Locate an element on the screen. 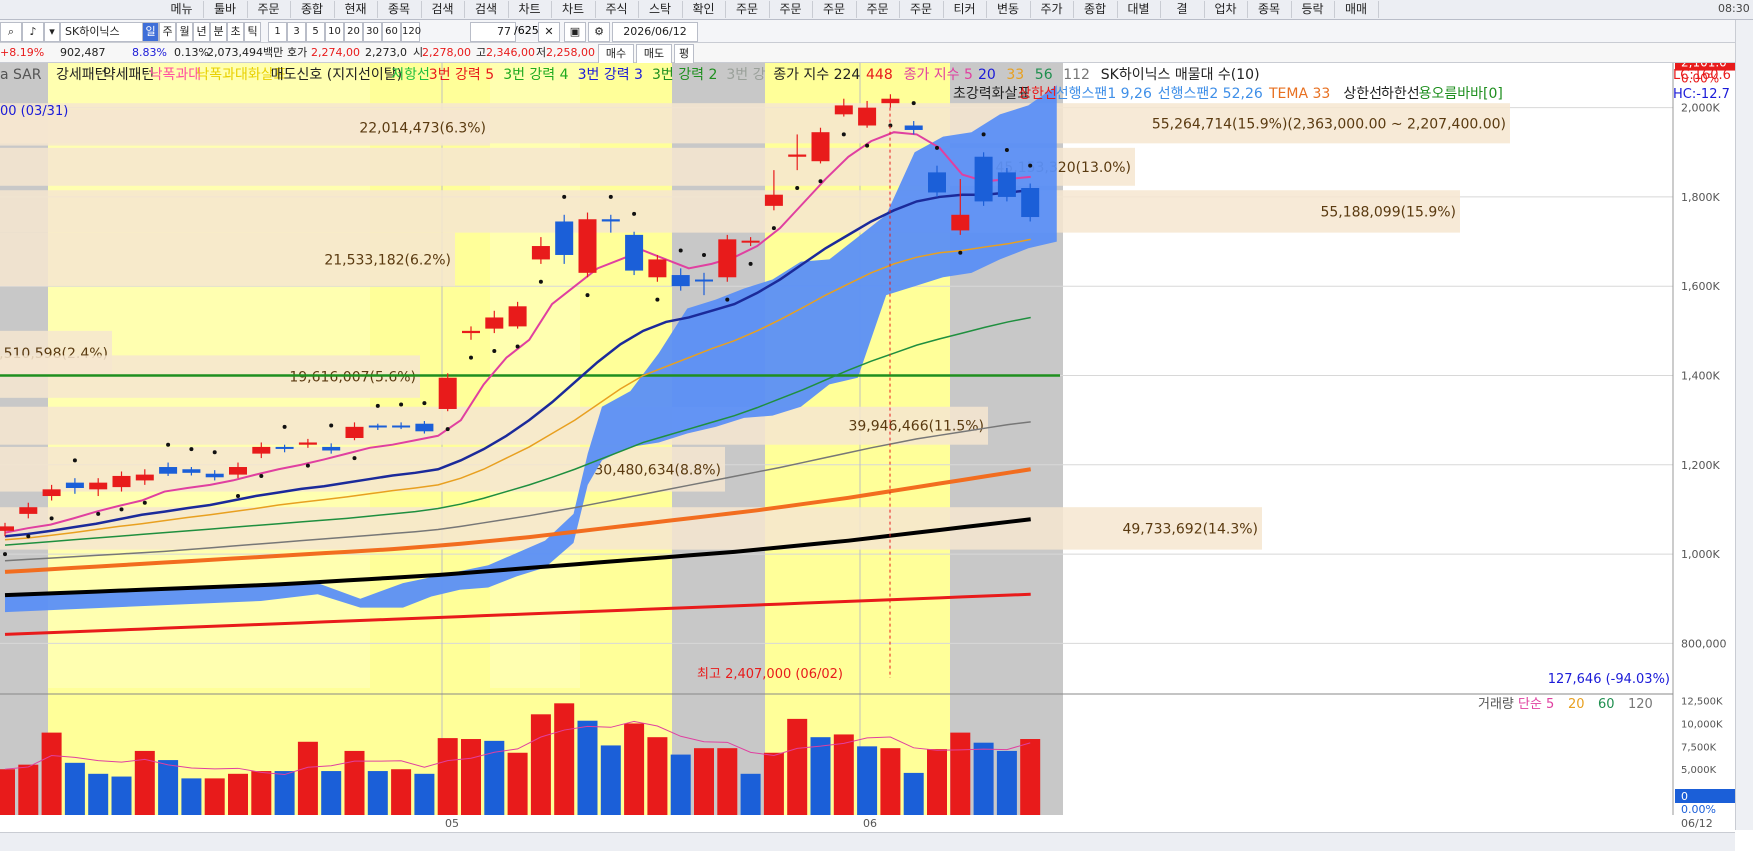  menu-item-8: 차트 is located at coordinates (530, 9).